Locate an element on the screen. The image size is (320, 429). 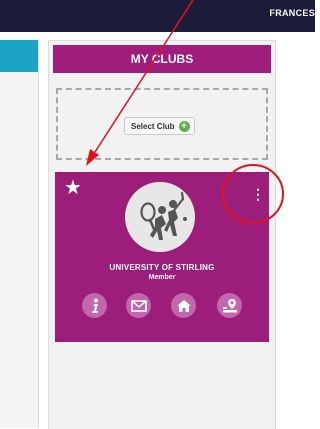
club-logo is located at coordinates (160, 217).